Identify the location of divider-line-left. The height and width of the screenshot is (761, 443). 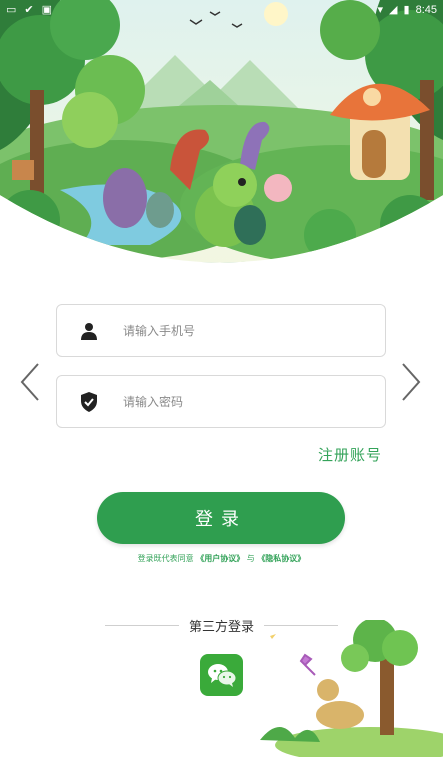
(142, 625).